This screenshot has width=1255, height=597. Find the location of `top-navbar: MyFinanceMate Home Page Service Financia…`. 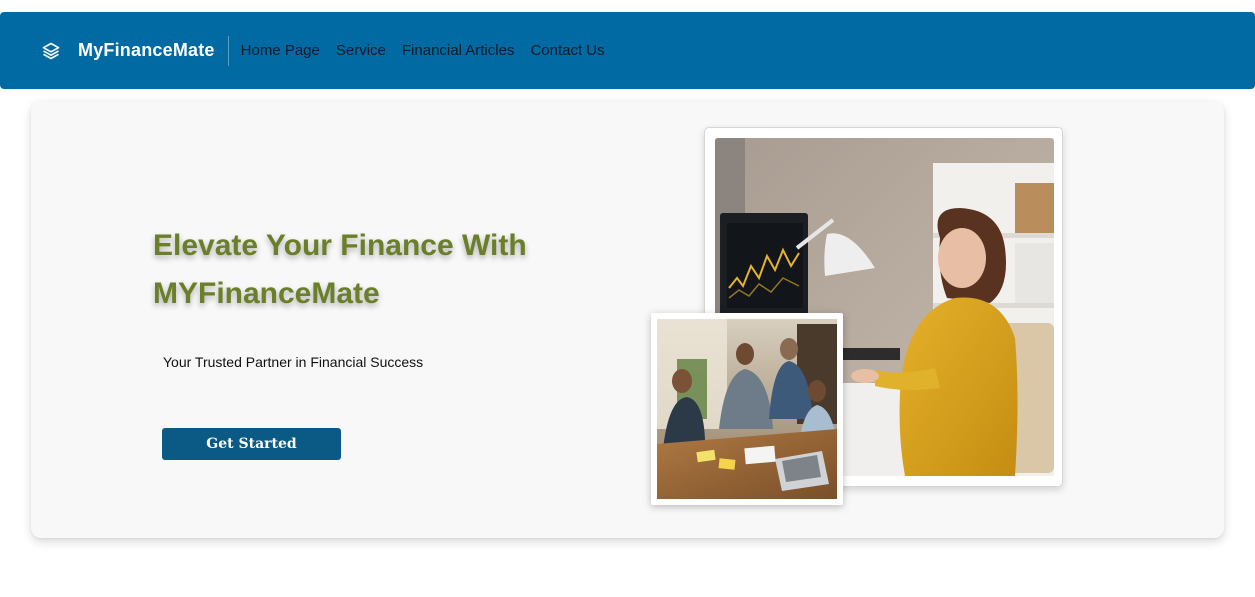

top-navbar: MyFinanceMate Home Page Service Financia… is located at coordinates (627, 50).